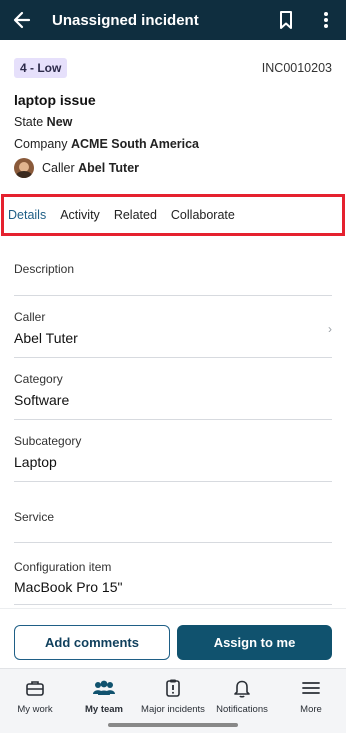 The width and height of the screenshot is (346, 733). I want to click on field-value: MacBook Pro 15", so click(68, 587).